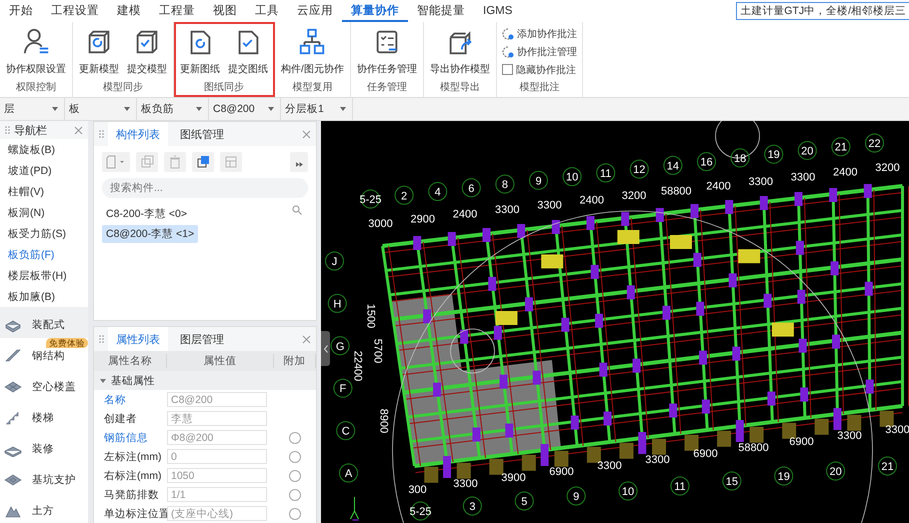  I want to click on group-label: 基础属性, so click(133, 381).